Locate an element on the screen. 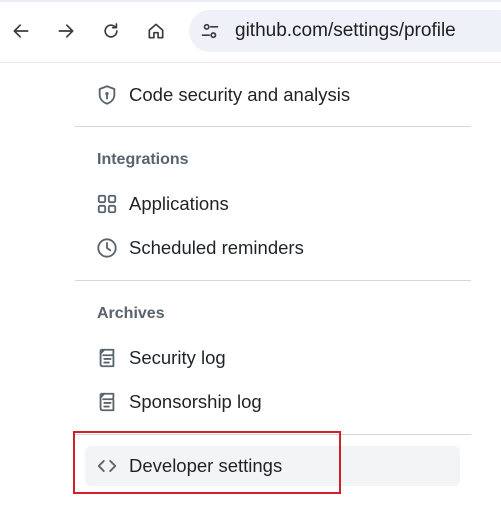 The image size is (501, 523). reload-button is located at coordinates (111, 31).